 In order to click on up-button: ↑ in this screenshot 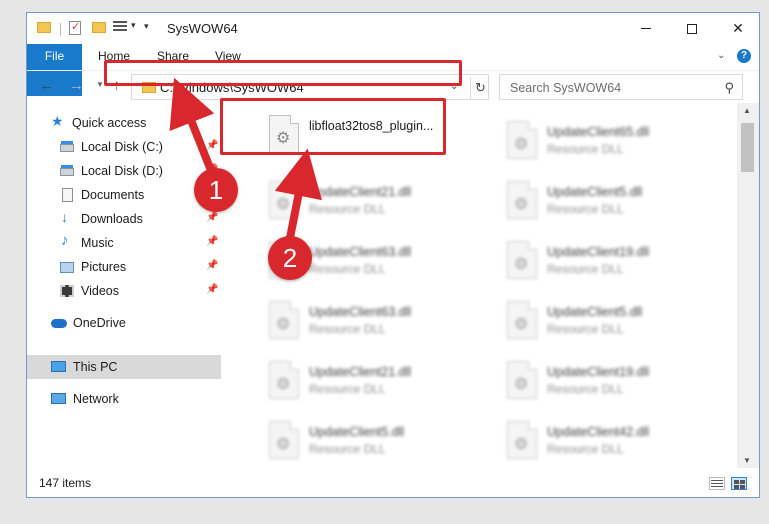, I will do `click(117, 85)`.